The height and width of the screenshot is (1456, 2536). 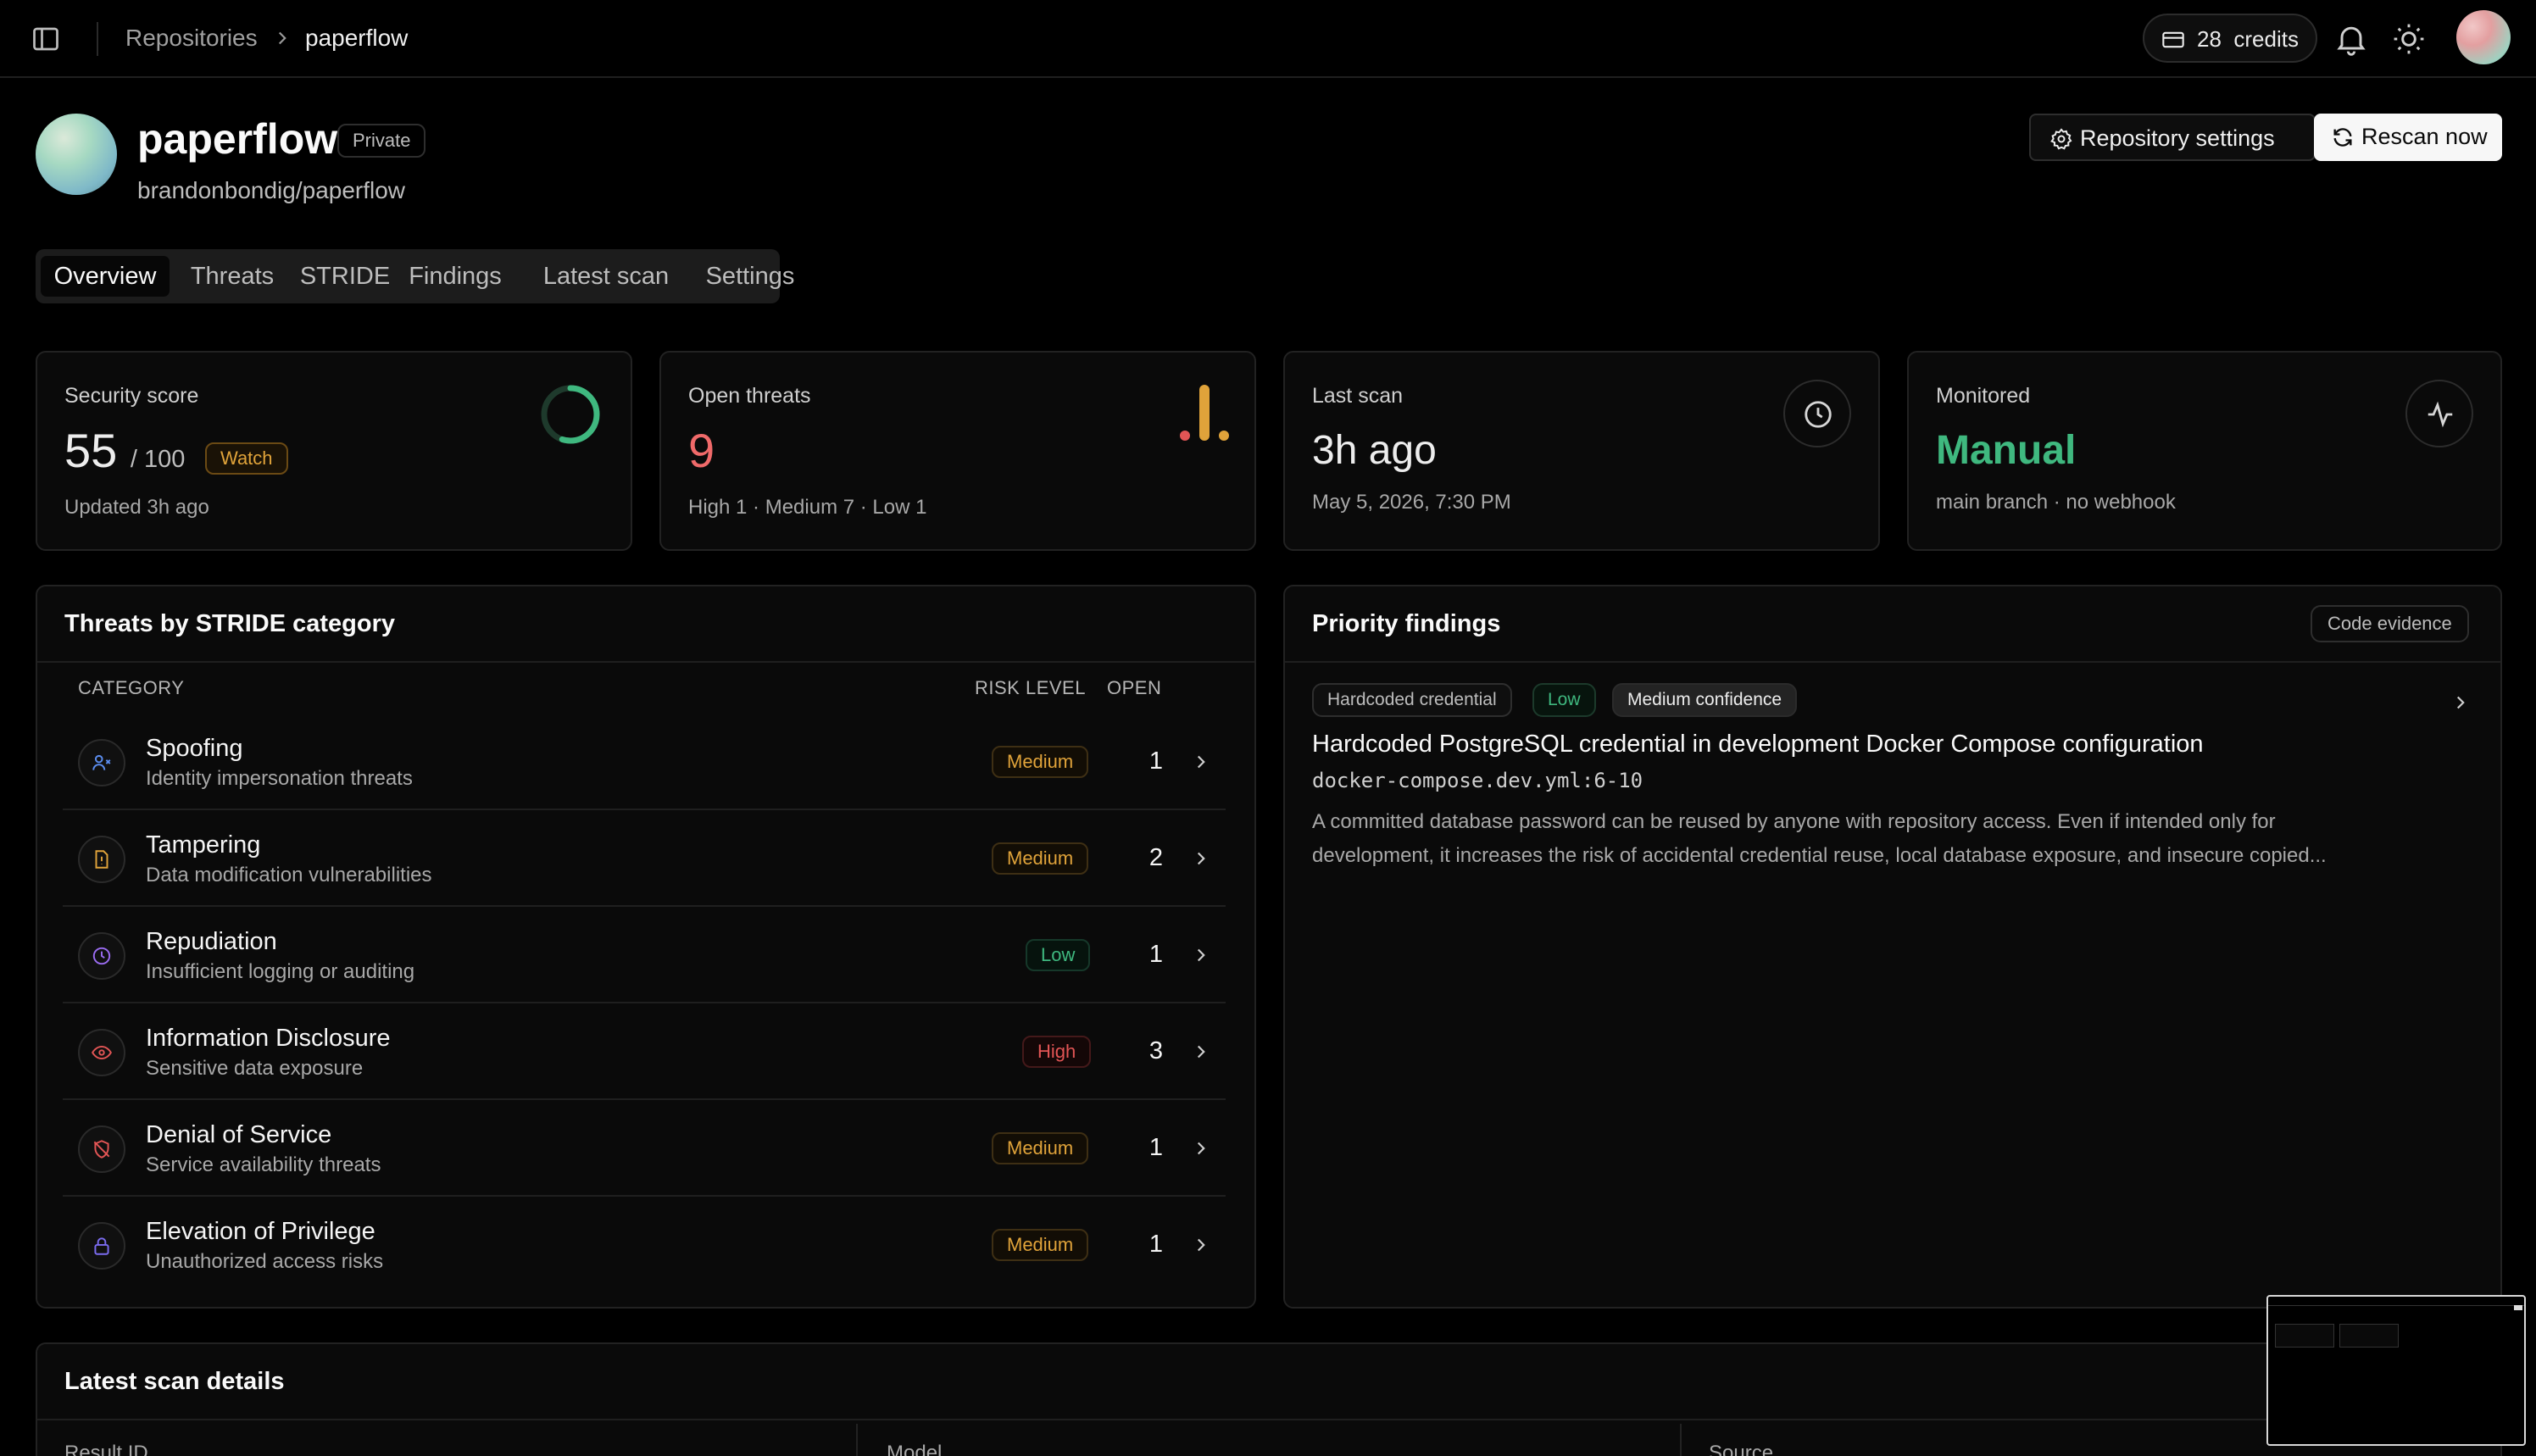 I want to click on tab-findings: Findings, so click(x=455, y=276).